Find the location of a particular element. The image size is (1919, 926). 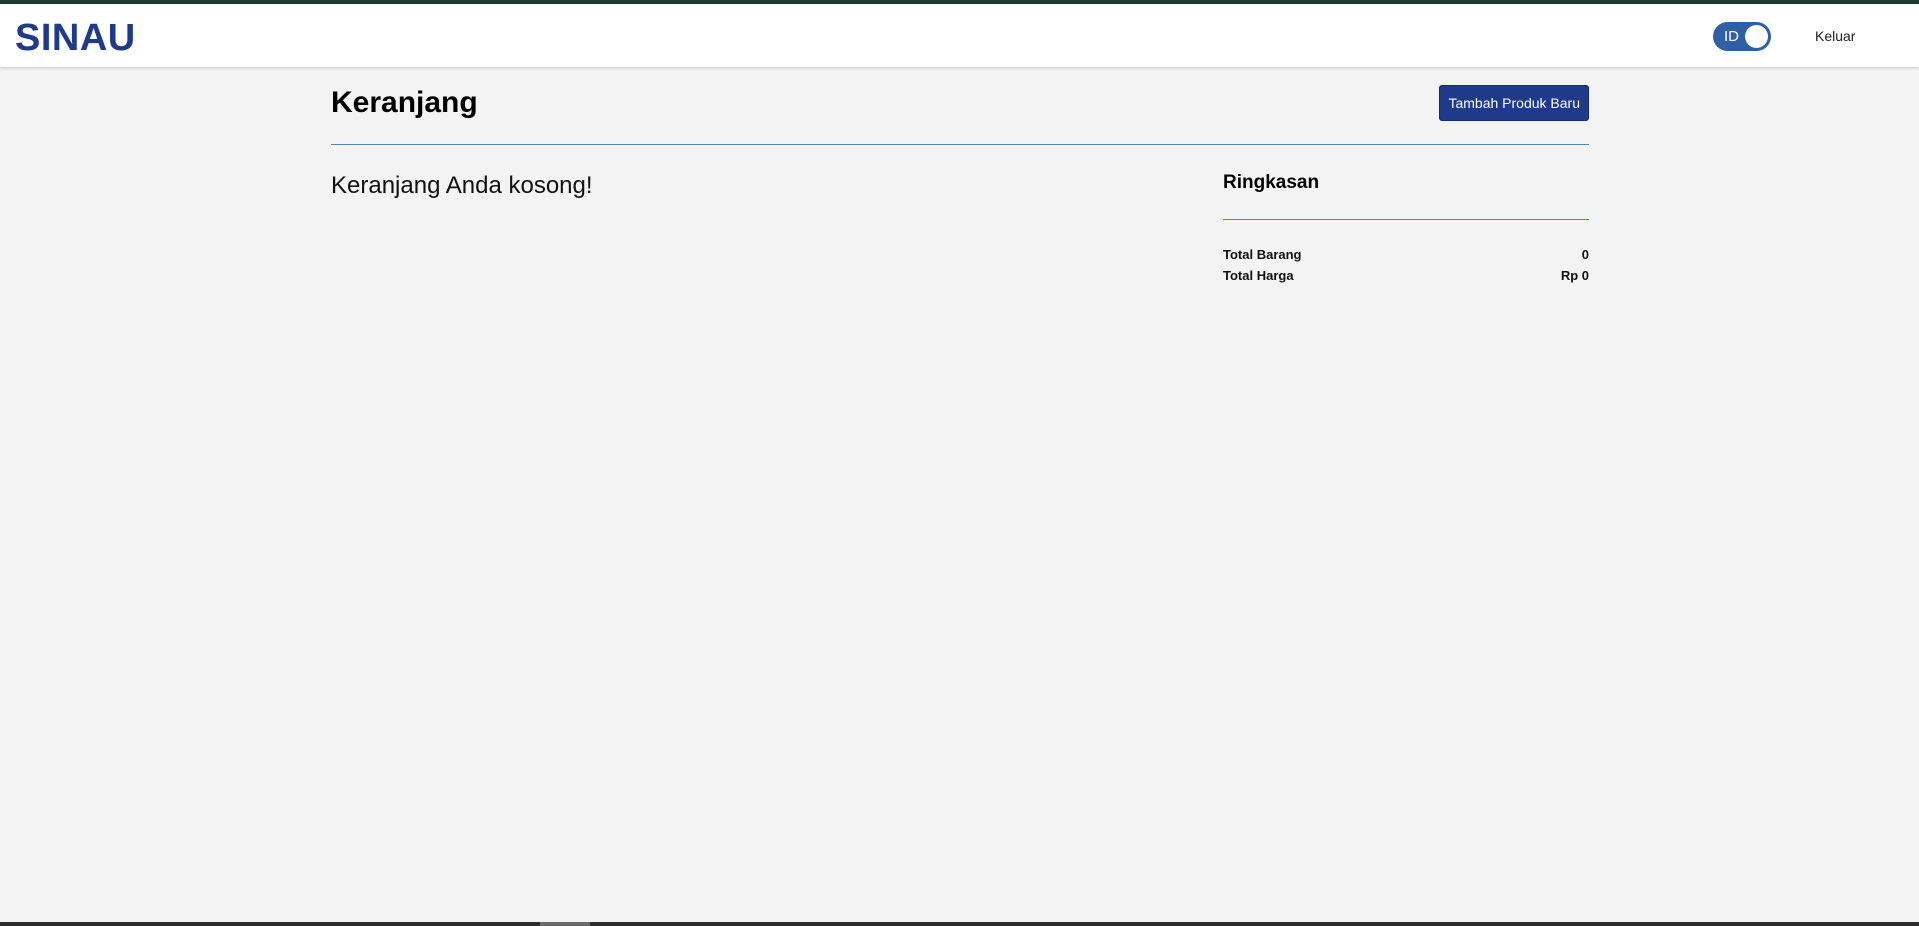

add-product-button: Tambah Produk Baru is located at coordinates (1514, 103).